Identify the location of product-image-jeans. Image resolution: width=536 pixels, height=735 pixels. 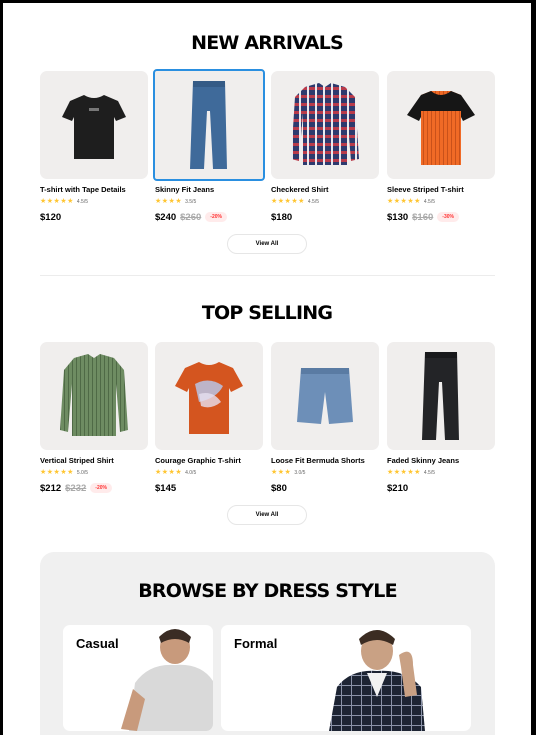
(209, 125).